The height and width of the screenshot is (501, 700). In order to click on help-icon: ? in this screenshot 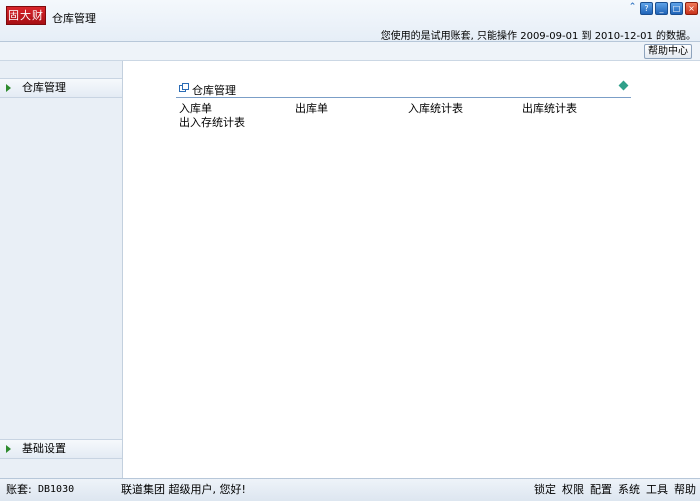, I will do `click(646, 8)`.